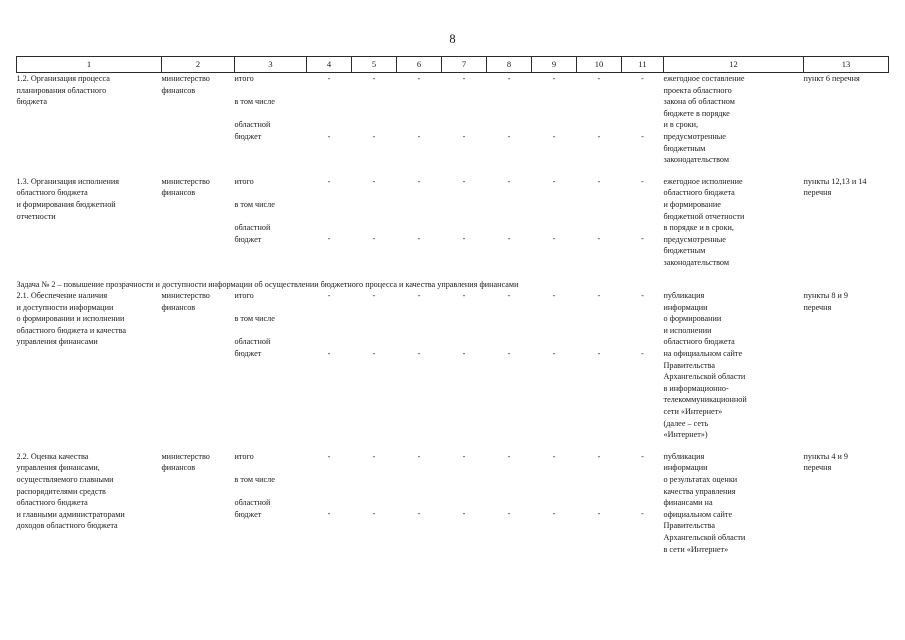  What do you see at coordinates (509, 365) in the screenshot?
I see `row-value-col-8: --` at bounding box center [509, 365].